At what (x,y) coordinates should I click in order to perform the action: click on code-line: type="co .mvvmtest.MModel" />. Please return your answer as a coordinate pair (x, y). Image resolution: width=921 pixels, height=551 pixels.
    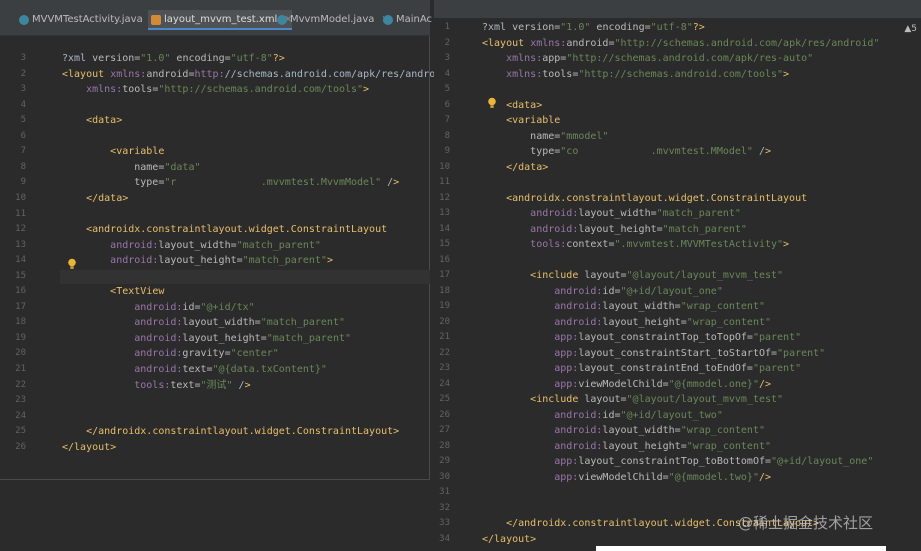
    Looking at the image, I should click on (626, 152).